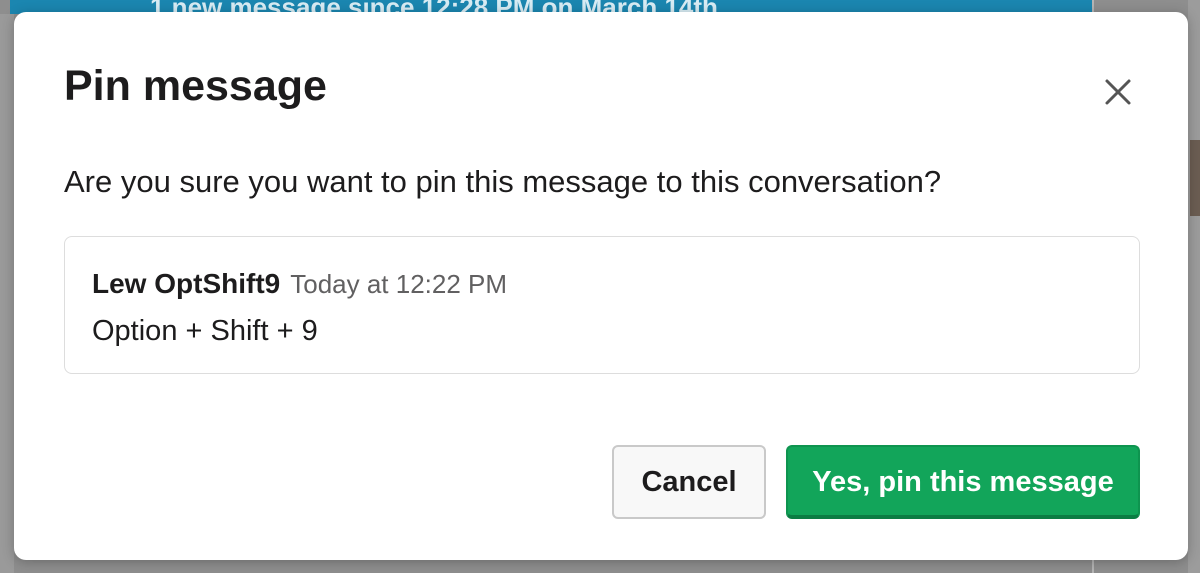  What do you see at coordinates (399, 284) in the screenshot?
I see `message-timestamp: Today at 12:22 PM` at bounding box center [399, 284].